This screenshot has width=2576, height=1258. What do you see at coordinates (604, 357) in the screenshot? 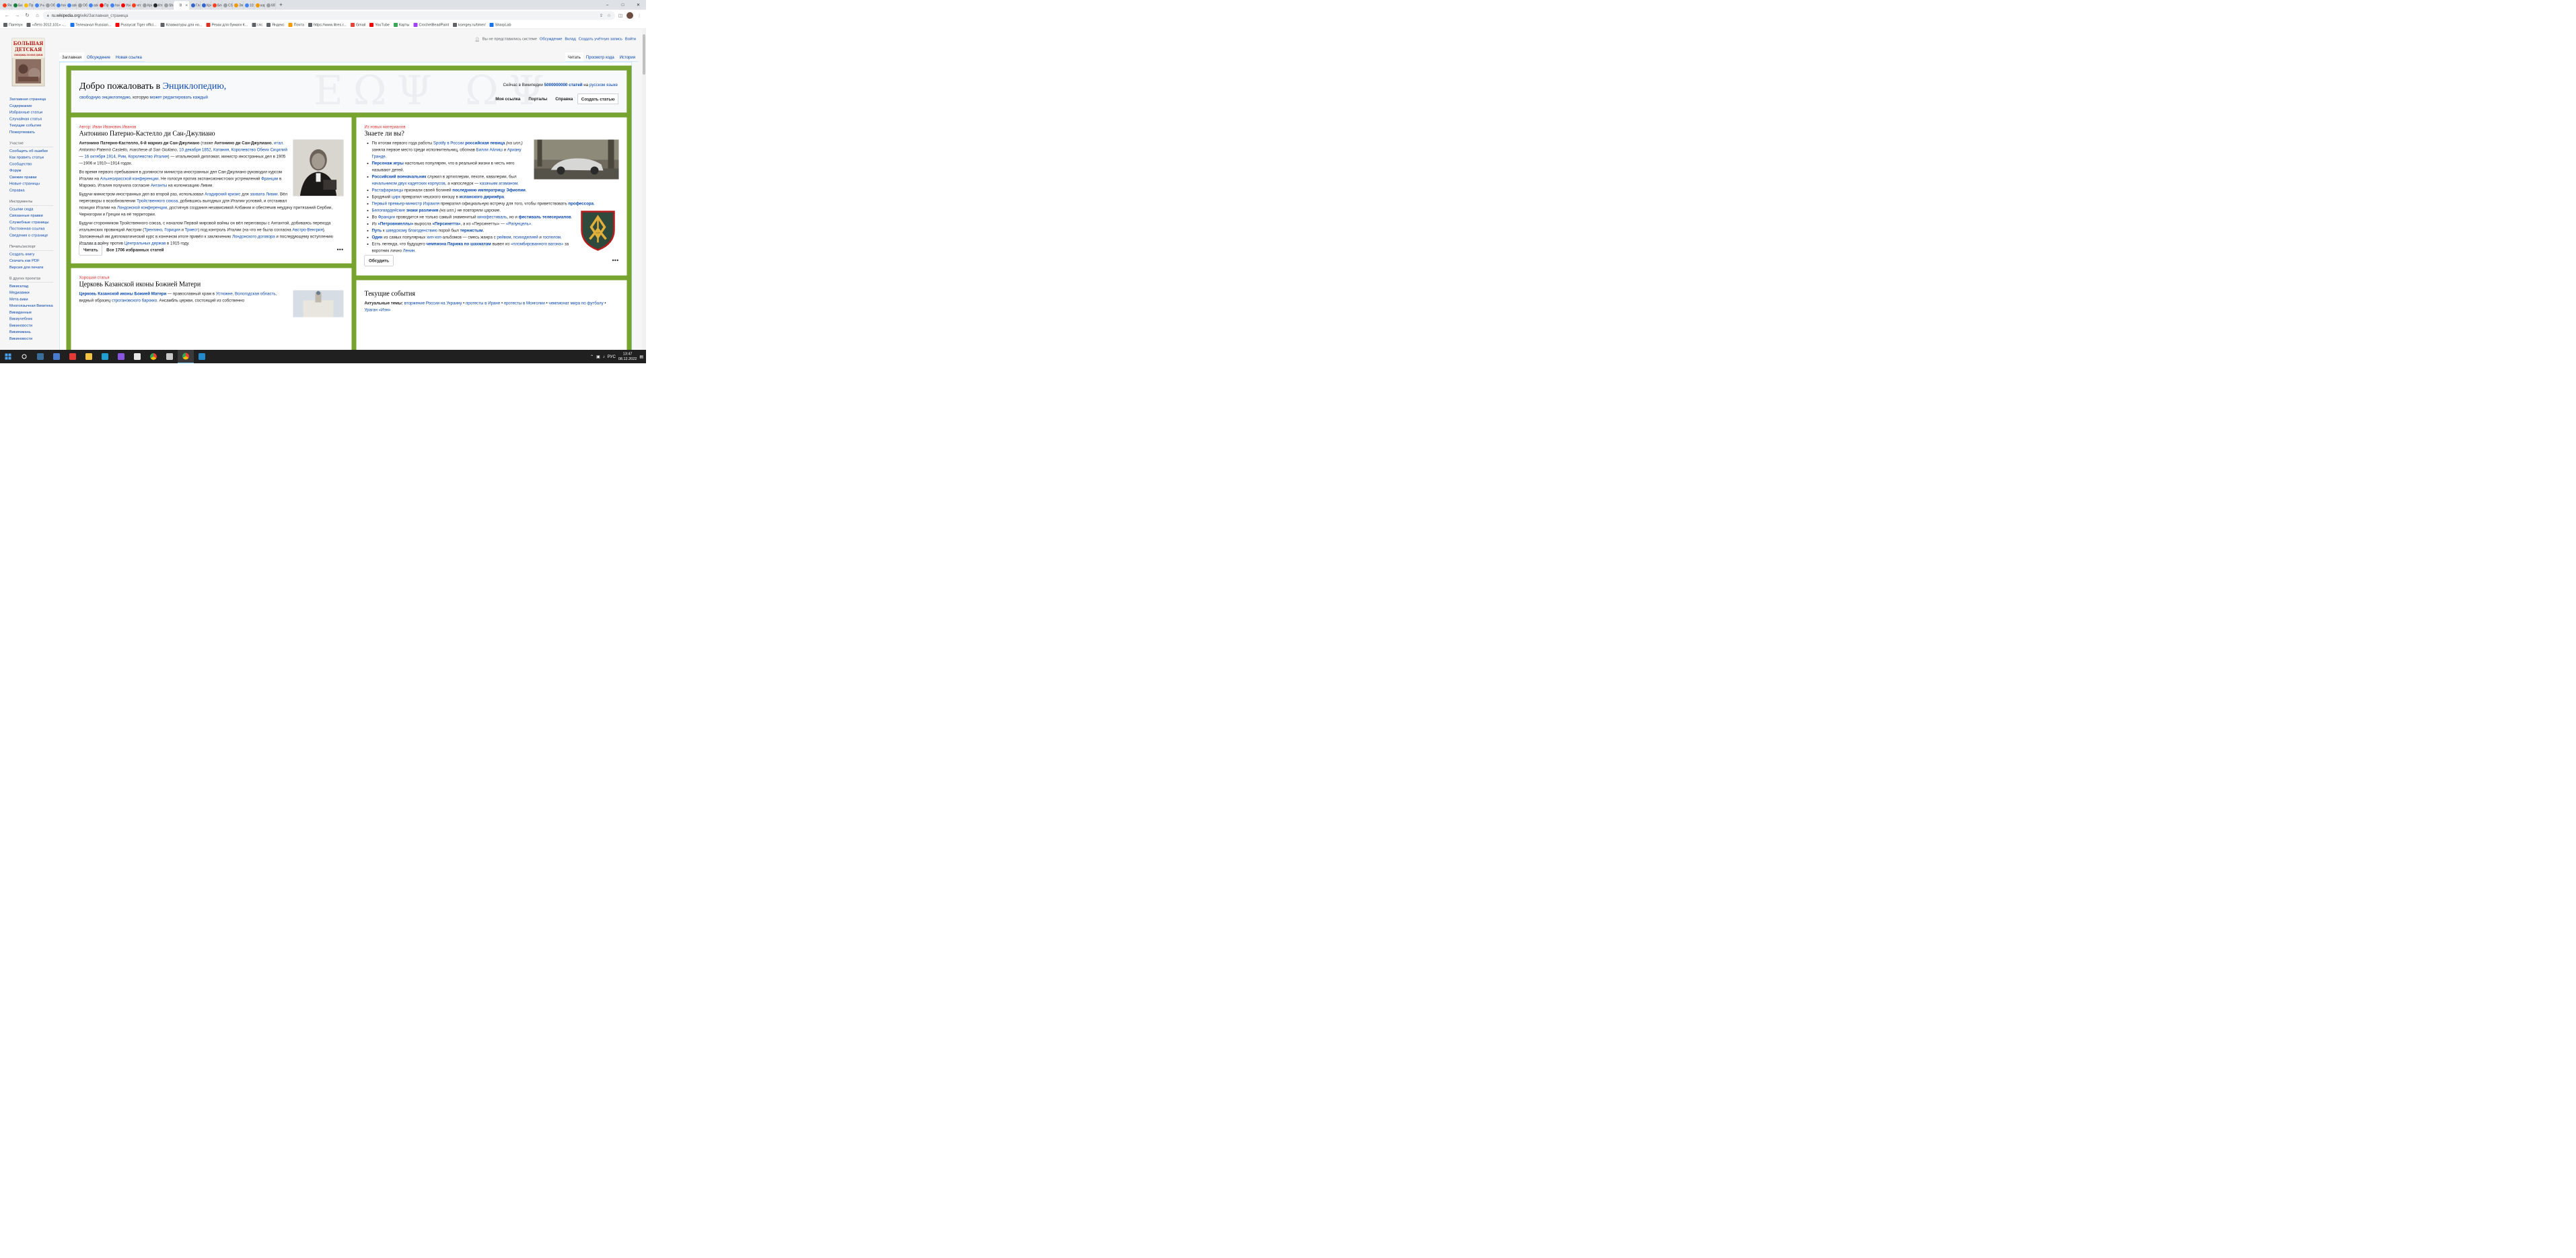
I see `volume-icon: ♪` at bounding box center [604, 357].